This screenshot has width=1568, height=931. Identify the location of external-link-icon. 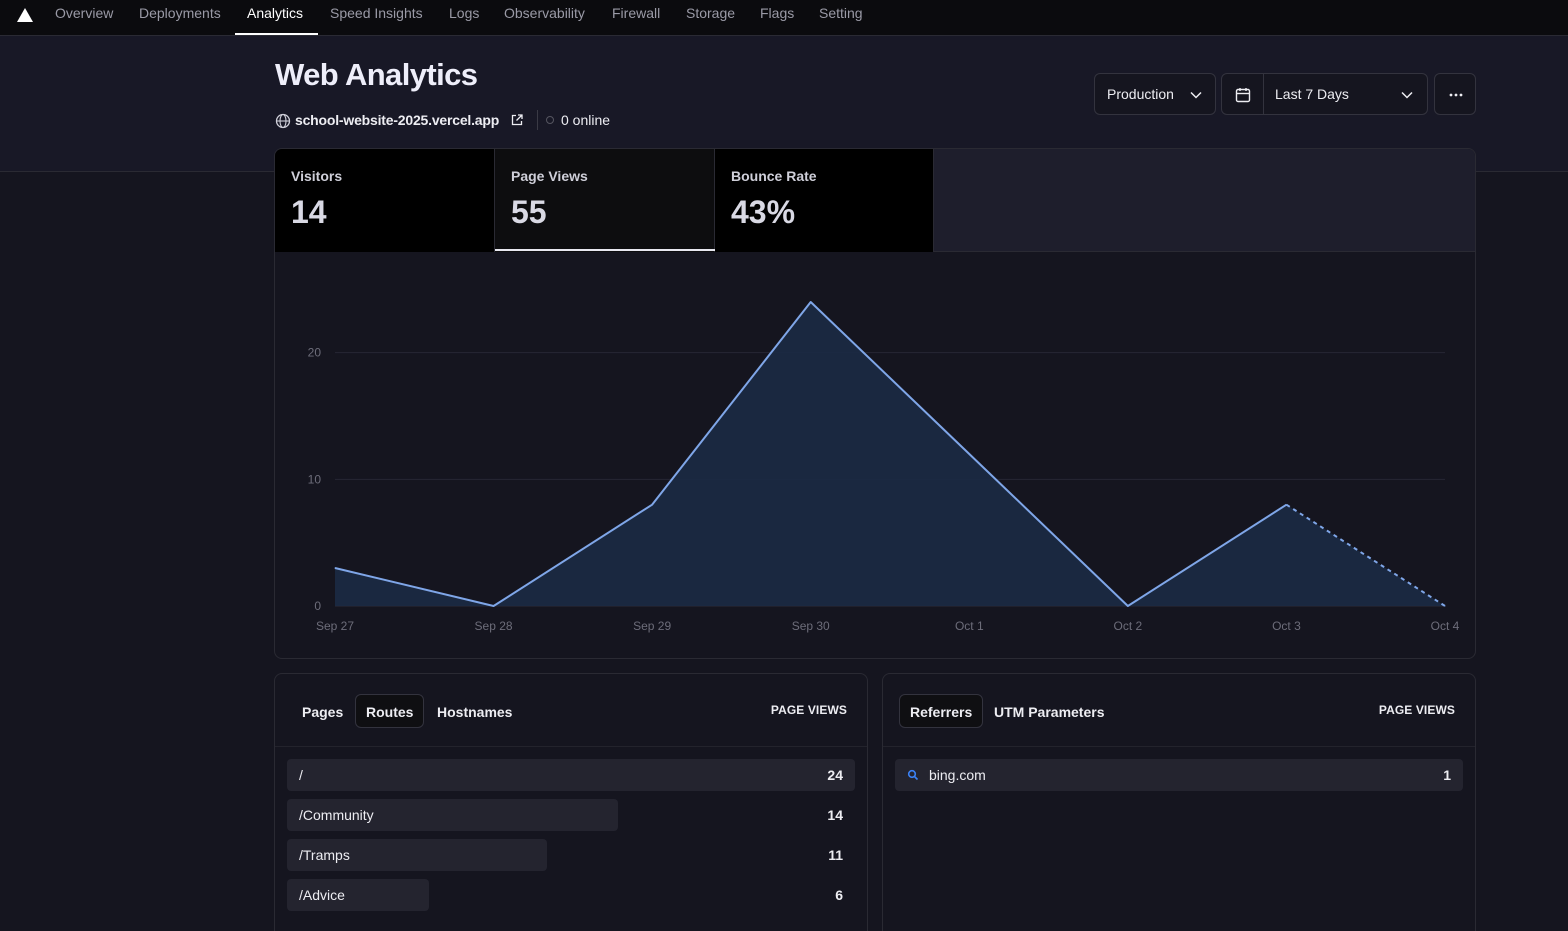
(517, 120).